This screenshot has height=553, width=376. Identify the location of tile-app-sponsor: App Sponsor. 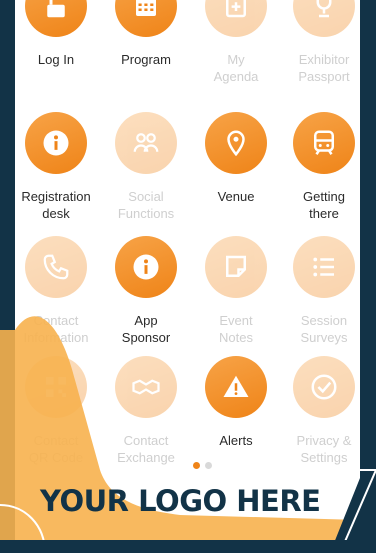
(146, 291).